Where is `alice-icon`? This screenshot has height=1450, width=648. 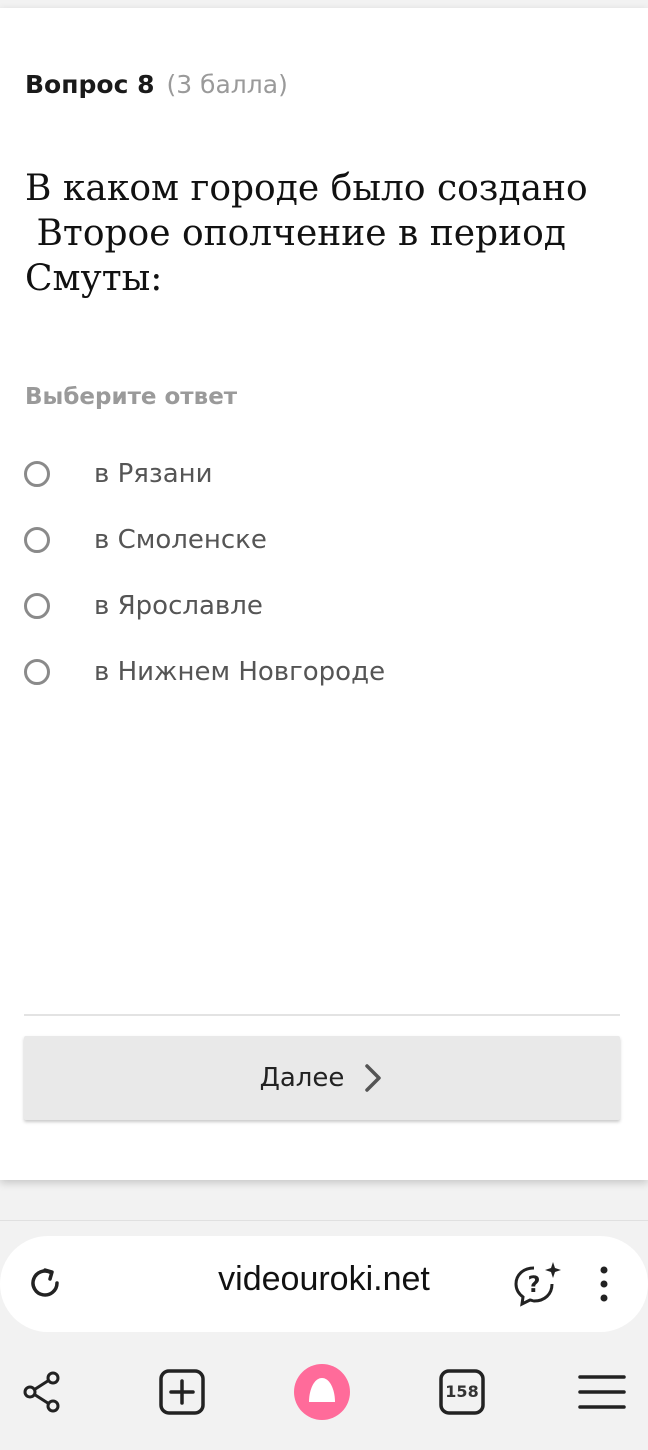
alice-icon is located at coordinates (322, 1392).